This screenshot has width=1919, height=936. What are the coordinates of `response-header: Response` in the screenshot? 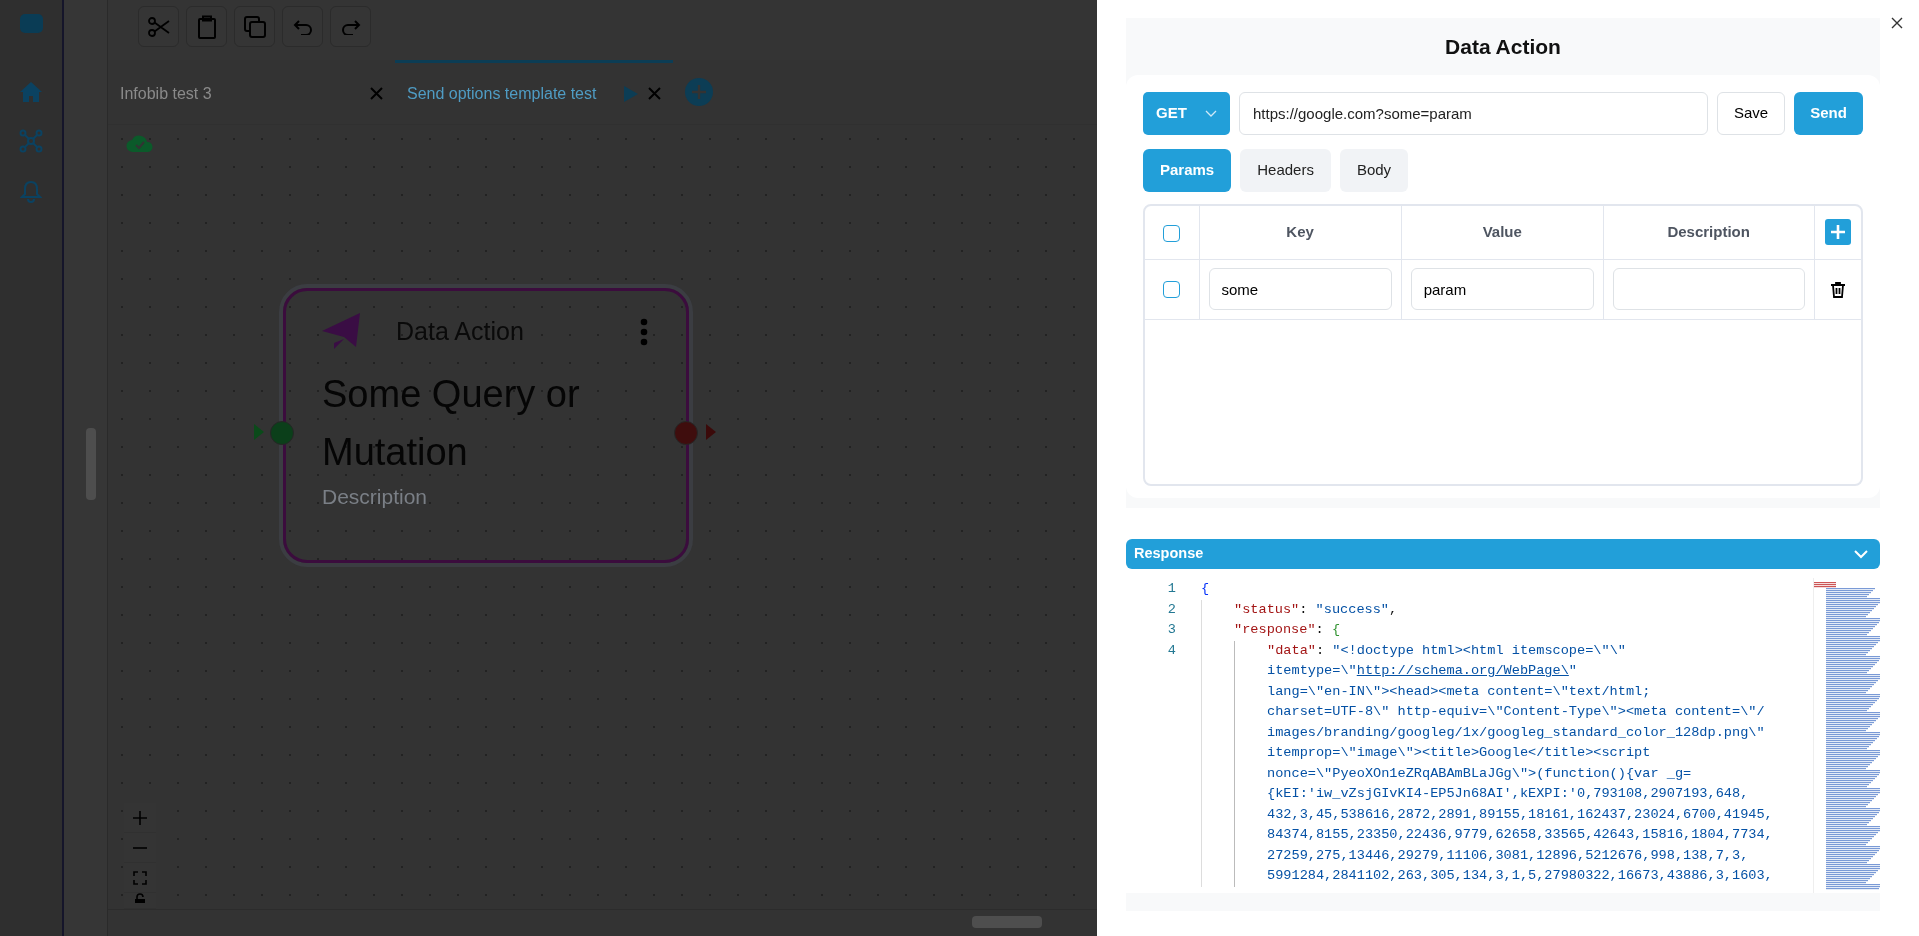 It's located at (1503, 554).